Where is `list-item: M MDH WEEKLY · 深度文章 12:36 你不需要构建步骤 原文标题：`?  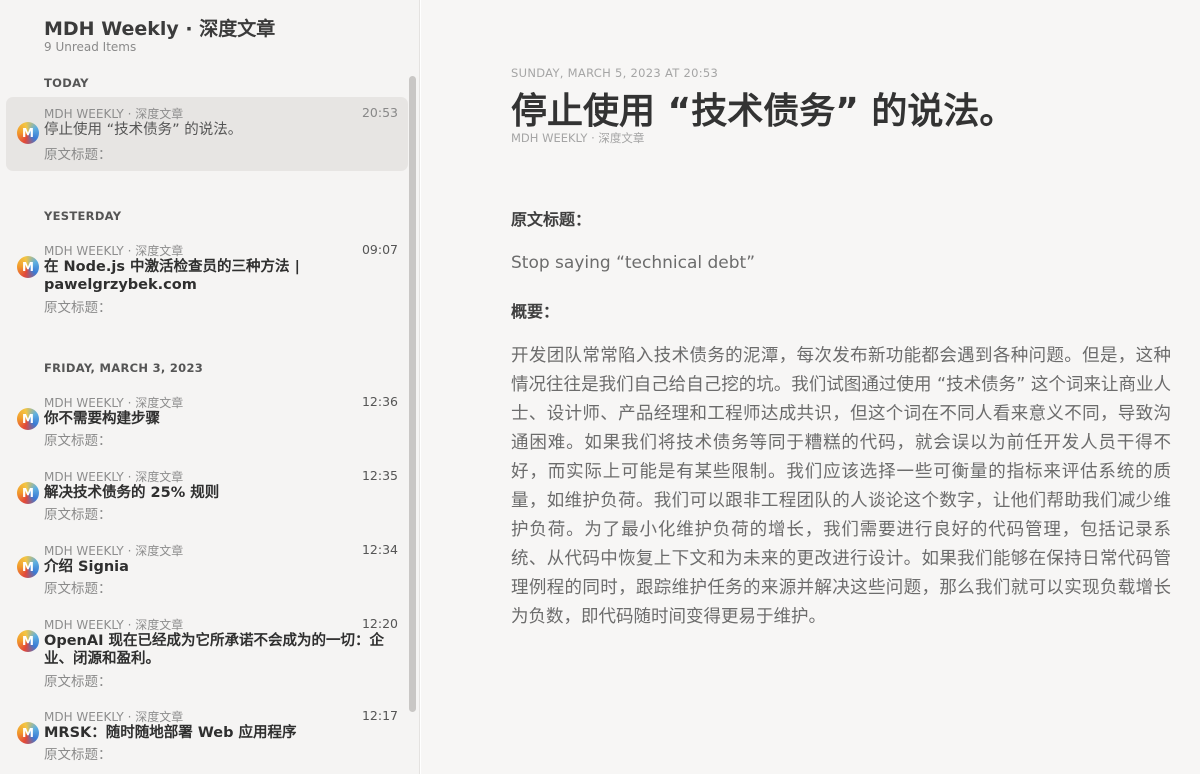 list-item: M MDH WEEKLY · 深度文章 12:36 你不需要构建步骤 原文标题： is located at coordinates (207, 419).